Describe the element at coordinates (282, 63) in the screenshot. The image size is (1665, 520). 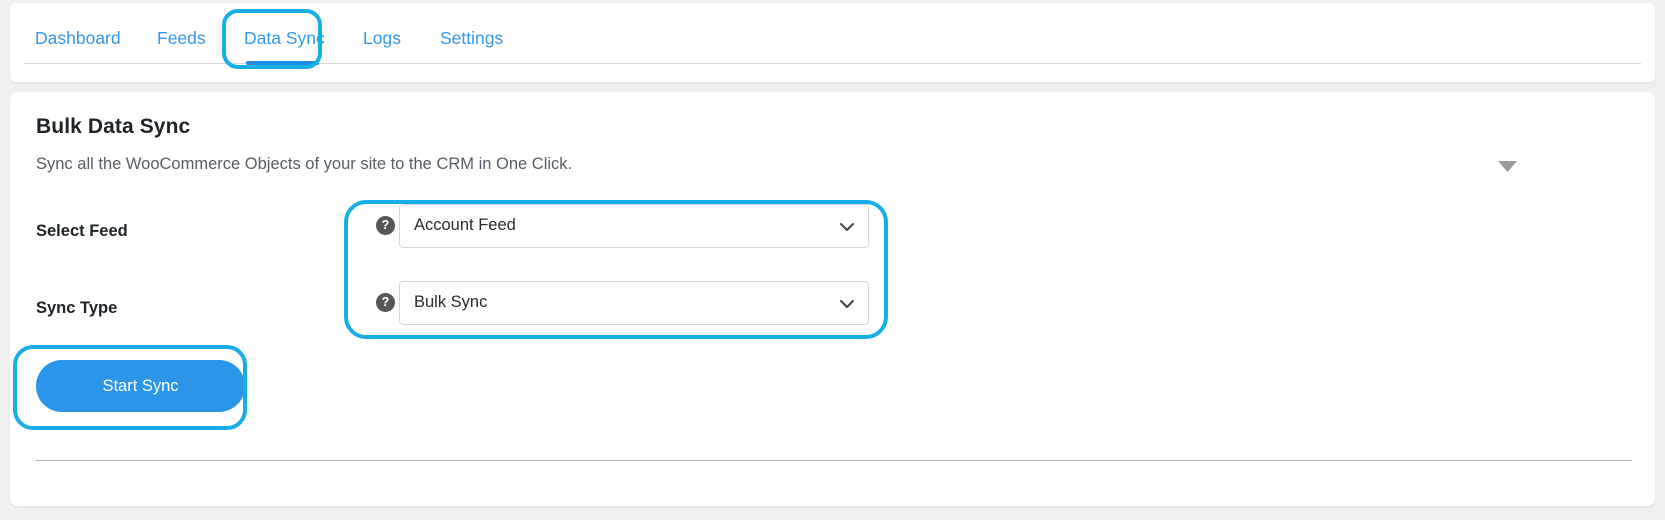
I see `active-tab-indicator` at that location.